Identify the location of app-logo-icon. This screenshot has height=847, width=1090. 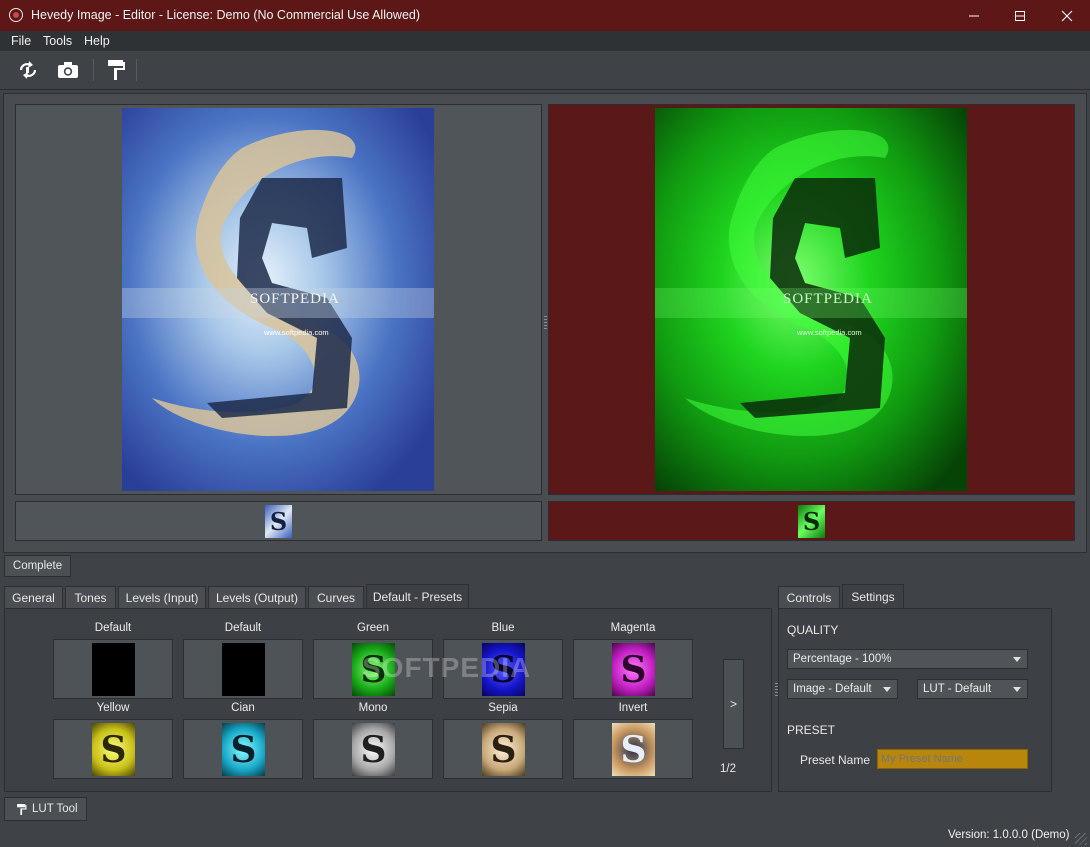
(16, 15).